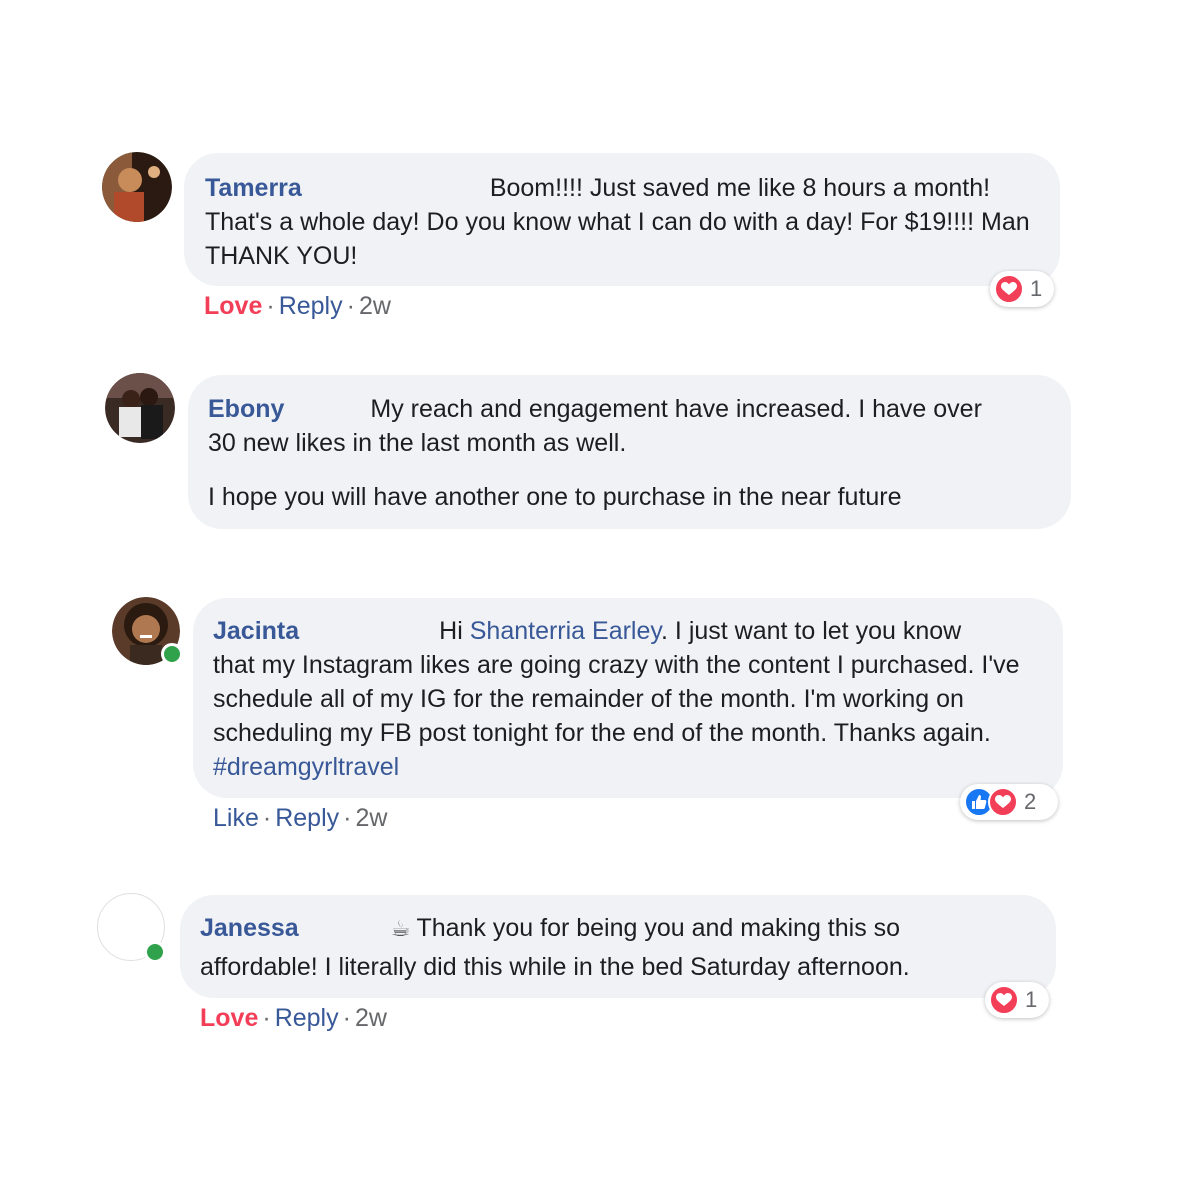 The image size is (1200, 1200). What do you see at coordinates (246, 409) in the screenshot?
I see `comment-author: Ebony` at bounding box center [246, 409].